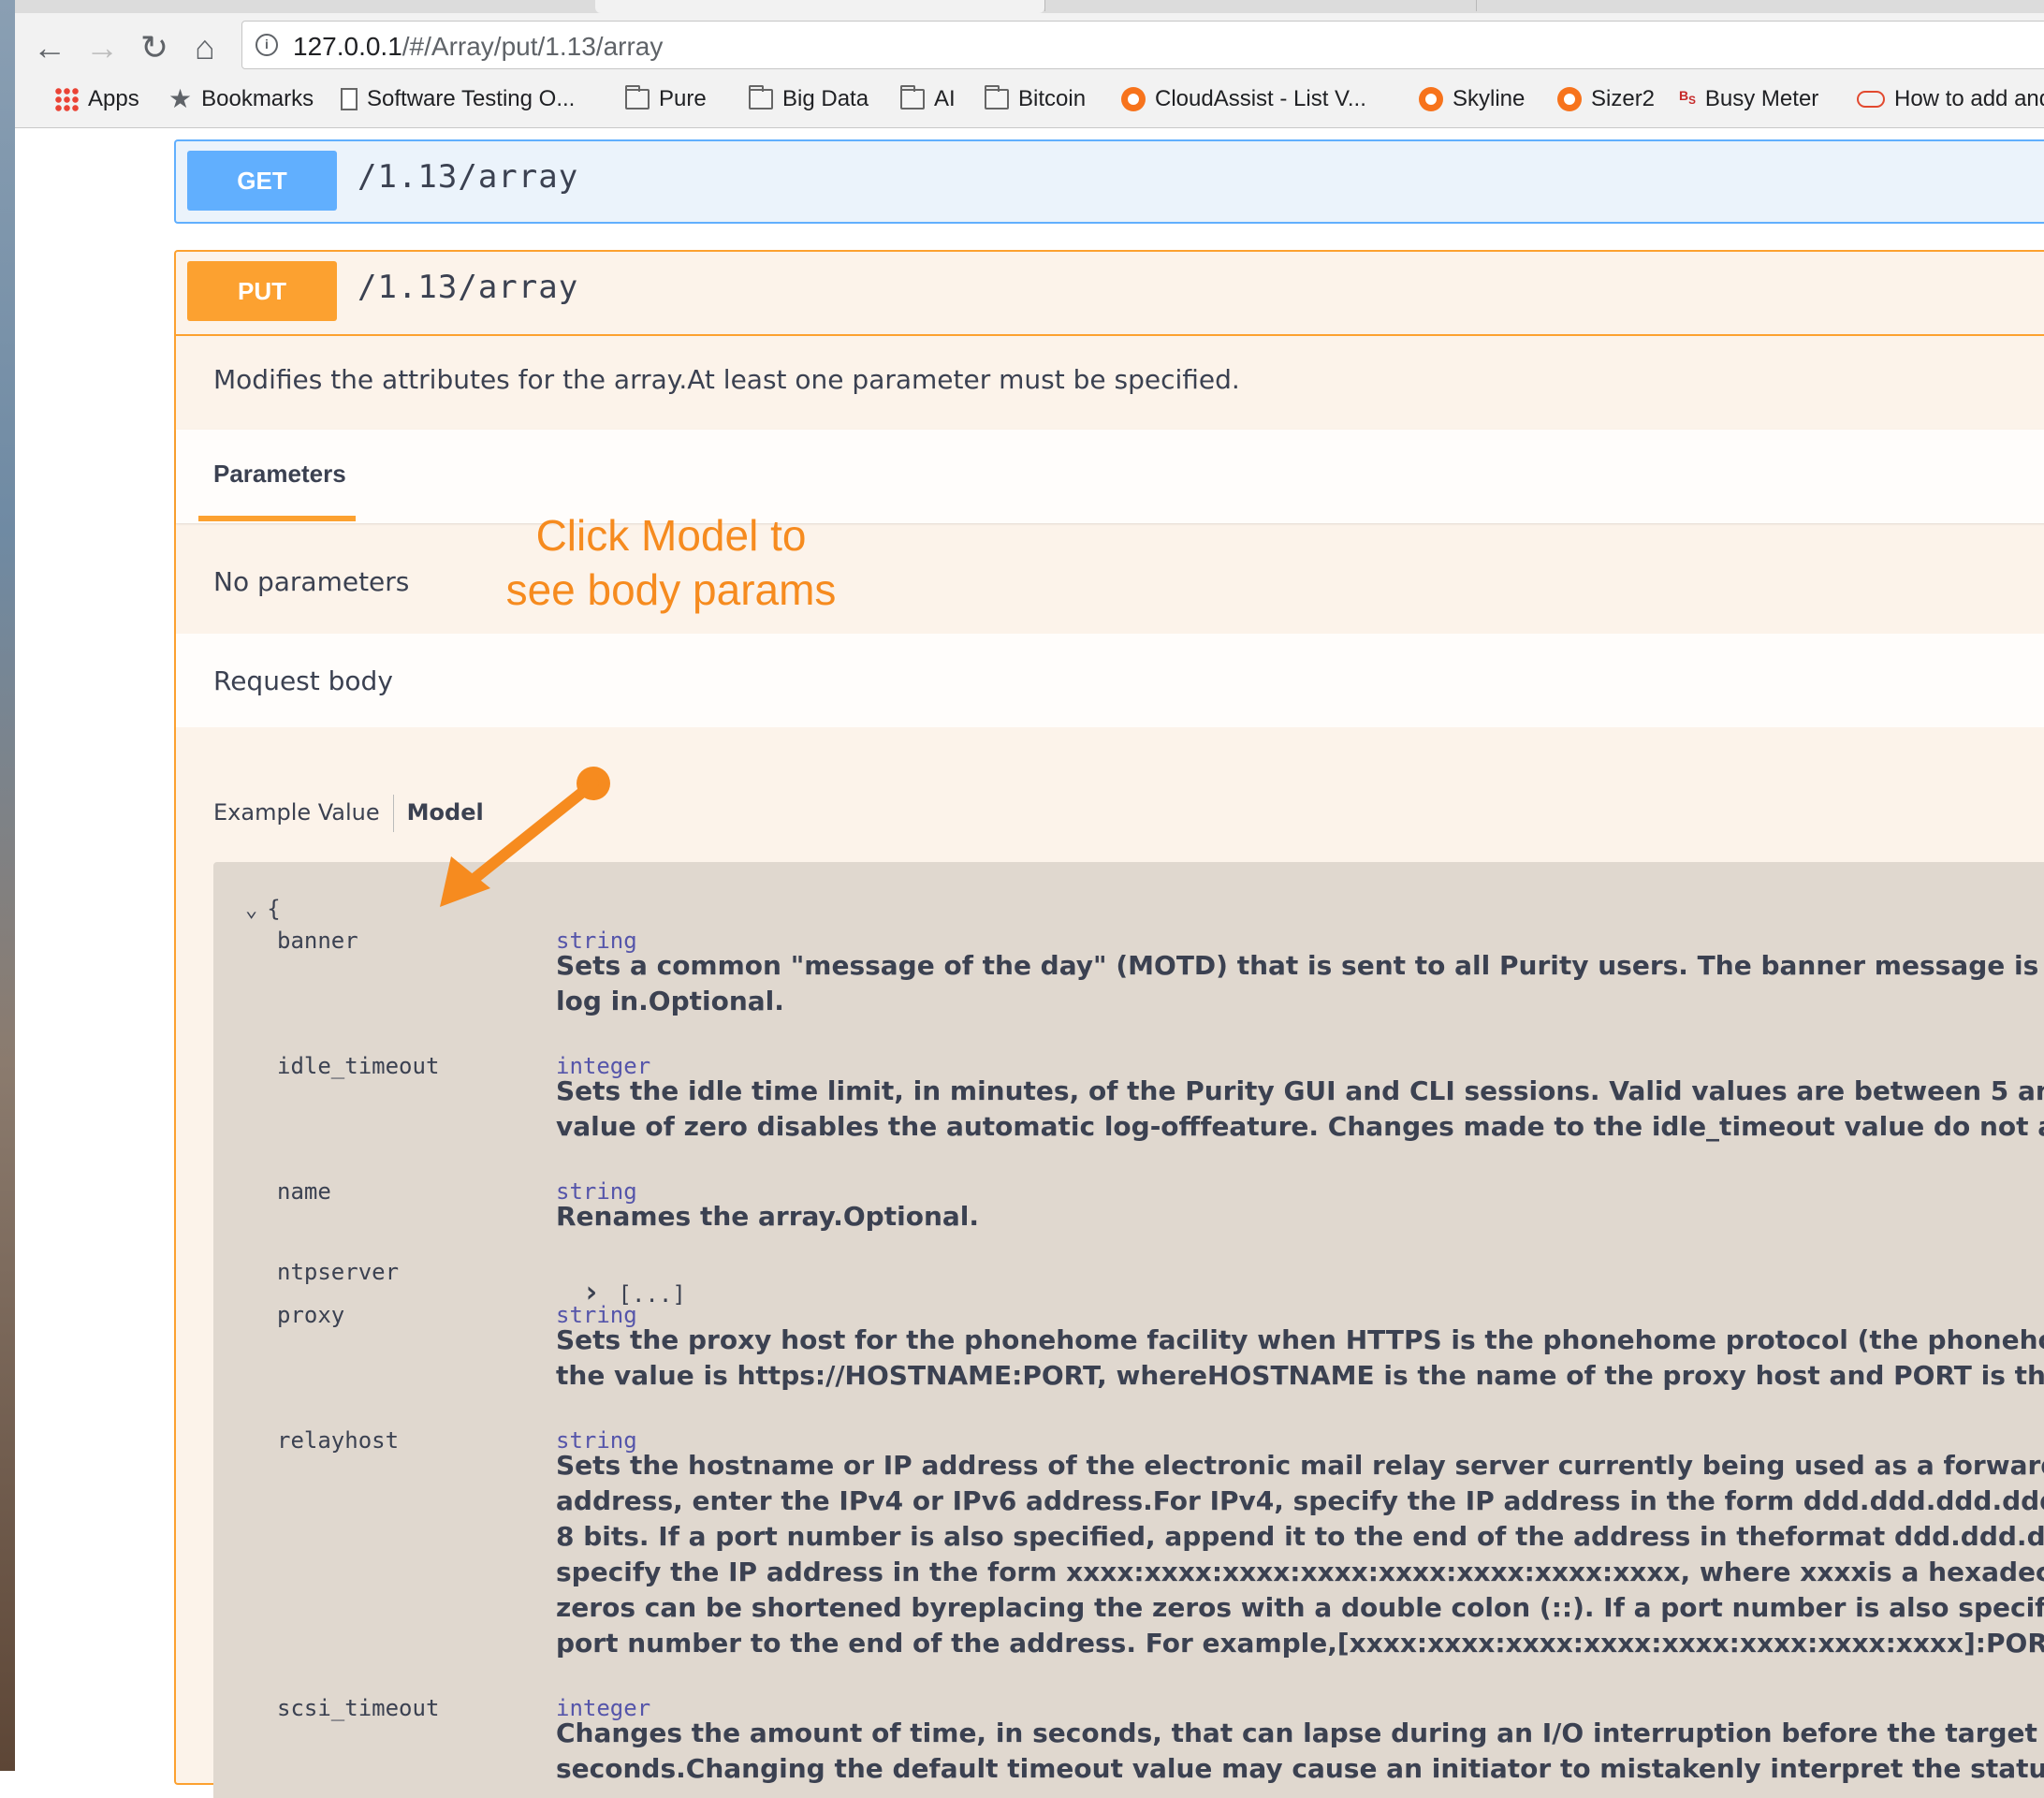  What do you see at coordinates (1261, 5) in the screenshot?
I see `tab-inactive` at bounding box center [1261, 5].